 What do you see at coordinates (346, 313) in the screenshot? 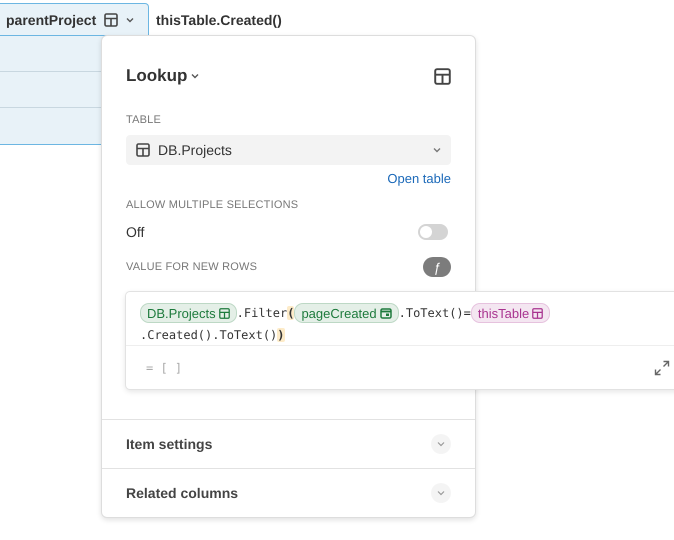
I see `column-reference-chip: pageCreated` at bounding box center [346, 313].